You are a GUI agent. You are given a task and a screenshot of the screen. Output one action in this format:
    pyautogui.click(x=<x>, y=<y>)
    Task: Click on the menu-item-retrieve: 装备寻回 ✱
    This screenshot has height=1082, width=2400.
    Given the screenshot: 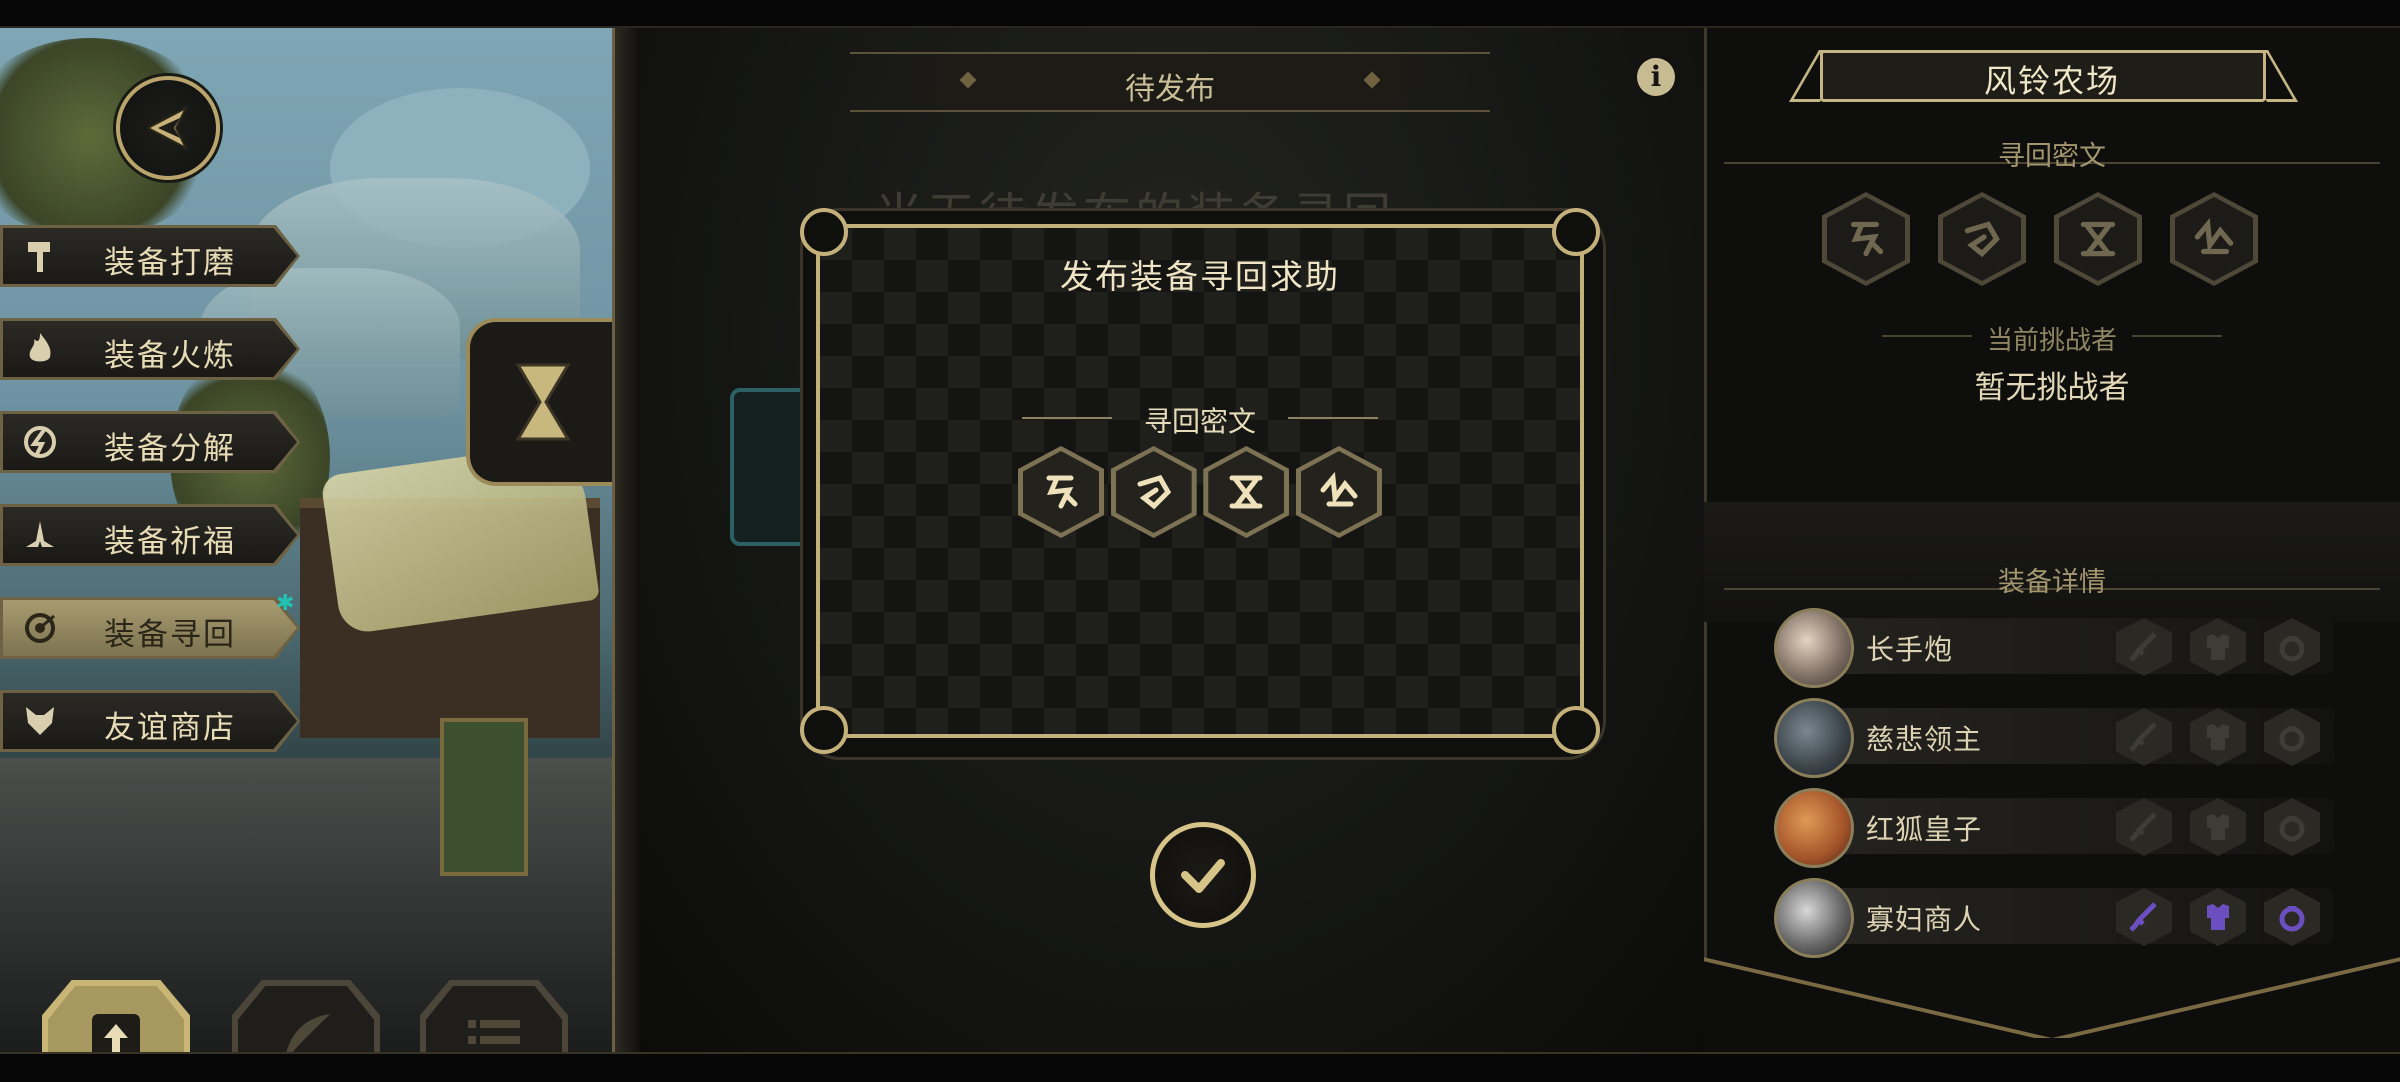 What is the action you would take?
    pyautogui.click(x=150, y=626)
    